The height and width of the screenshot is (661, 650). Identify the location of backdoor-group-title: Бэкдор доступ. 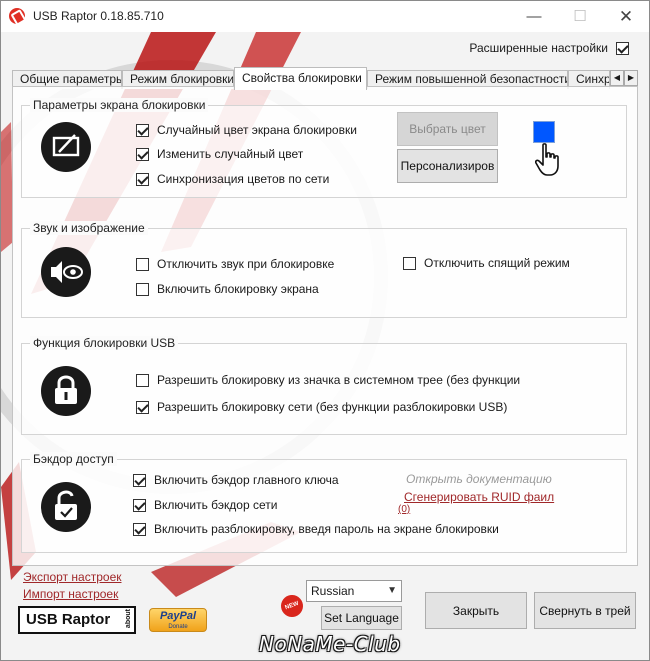
(73, 459).